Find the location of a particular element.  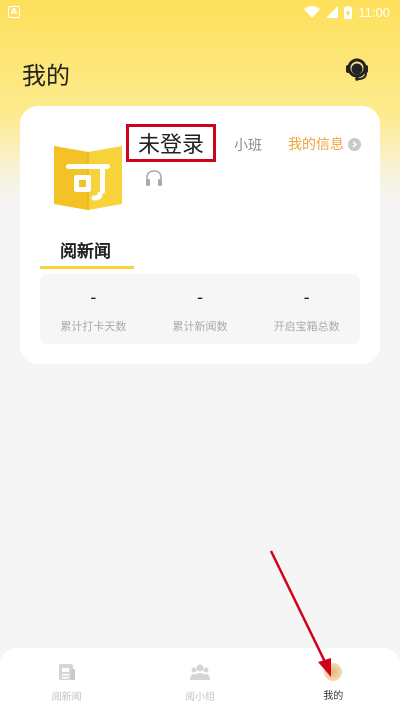

nav-label: 阅新闻 is located at coordinates (66, 697).